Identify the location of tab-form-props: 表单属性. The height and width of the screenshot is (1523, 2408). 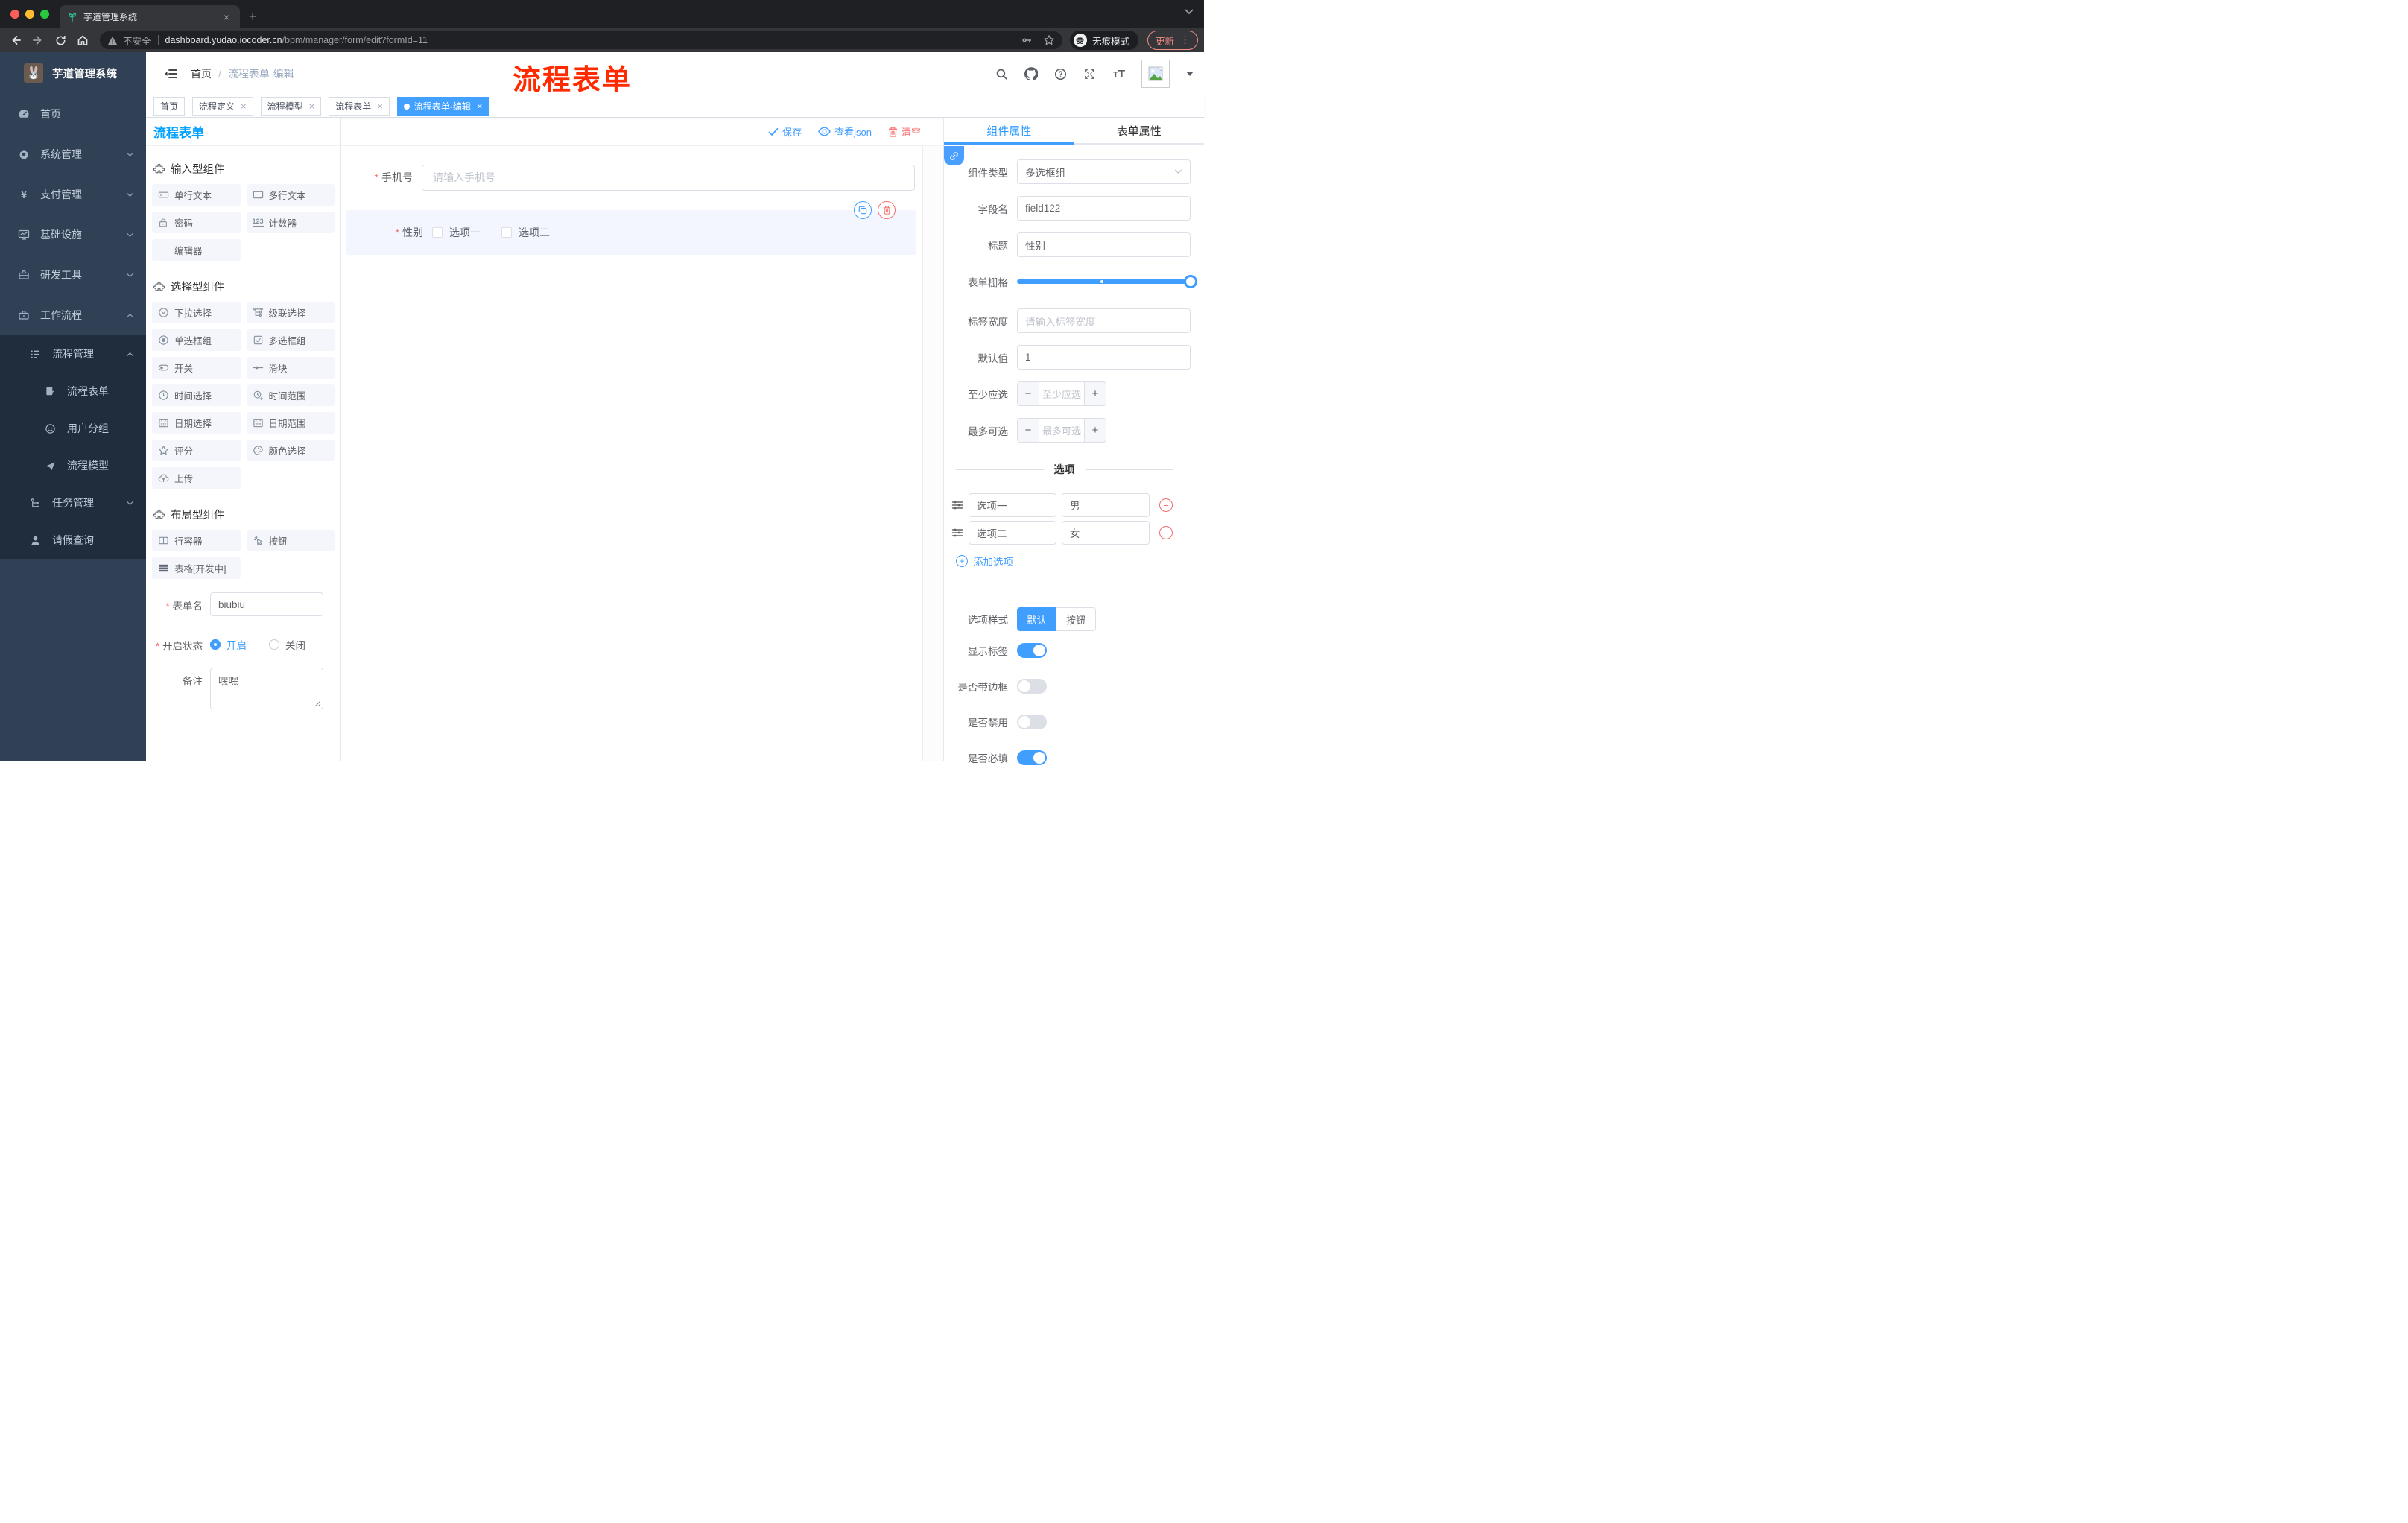
(1139, 131).